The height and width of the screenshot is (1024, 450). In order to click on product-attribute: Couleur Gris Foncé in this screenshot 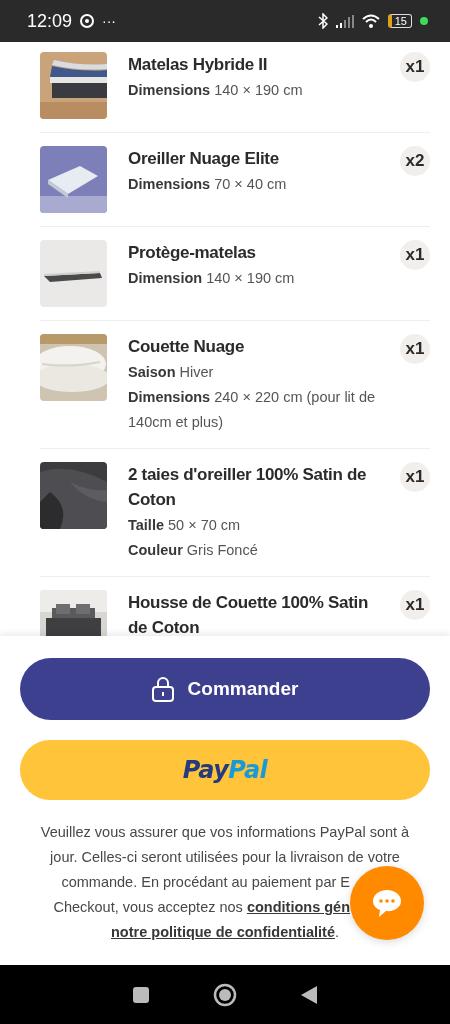, I will do `click(193, 550)`.